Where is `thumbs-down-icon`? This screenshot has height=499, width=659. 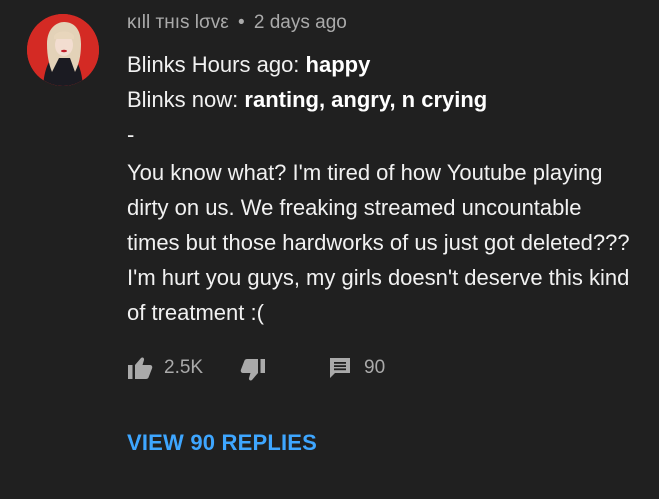
thumbs-down-icon is located at coordinates (253, 370).